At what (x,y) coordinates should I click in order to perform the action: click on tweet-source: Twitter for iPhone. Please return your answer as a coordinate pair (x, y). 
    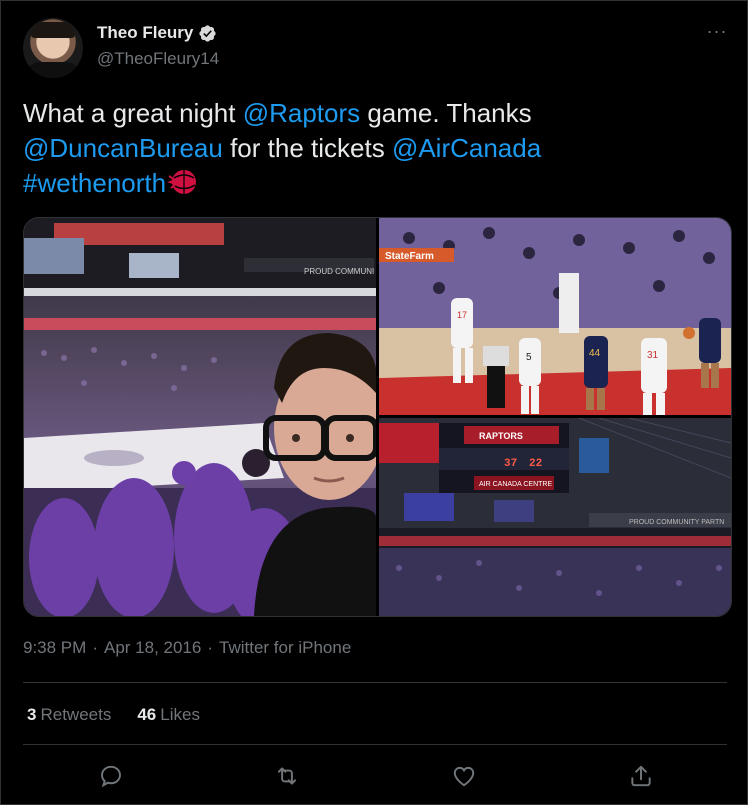
    Looking at the image, I should click on (285, 648).